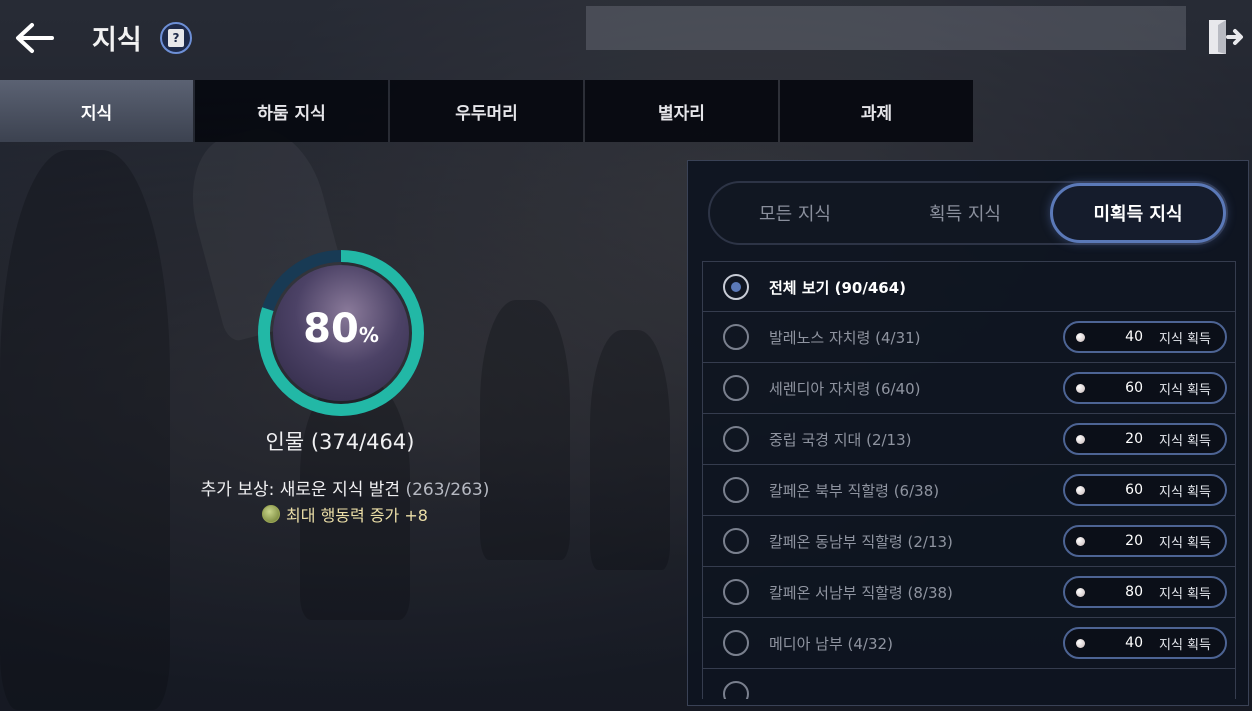 The width and height of the screenshot is (1252, 711). Describe the element at coordinates (1145, 592) in the screenshot. I see `knowledge-acquire-badge: 80 지식 획득` at that location.